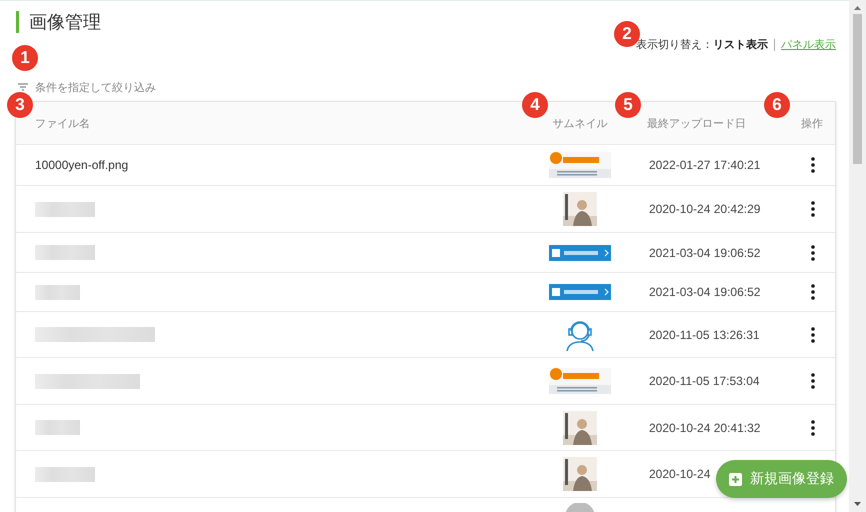  I want to click on upload-date: 2020-10-24, so click(679, 474).